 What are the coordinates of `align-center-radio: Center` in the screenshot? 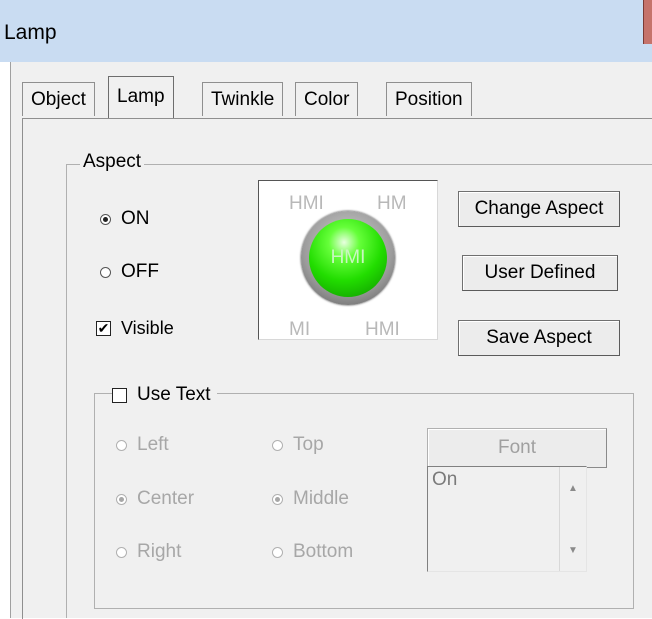 It's located at (155, 499).